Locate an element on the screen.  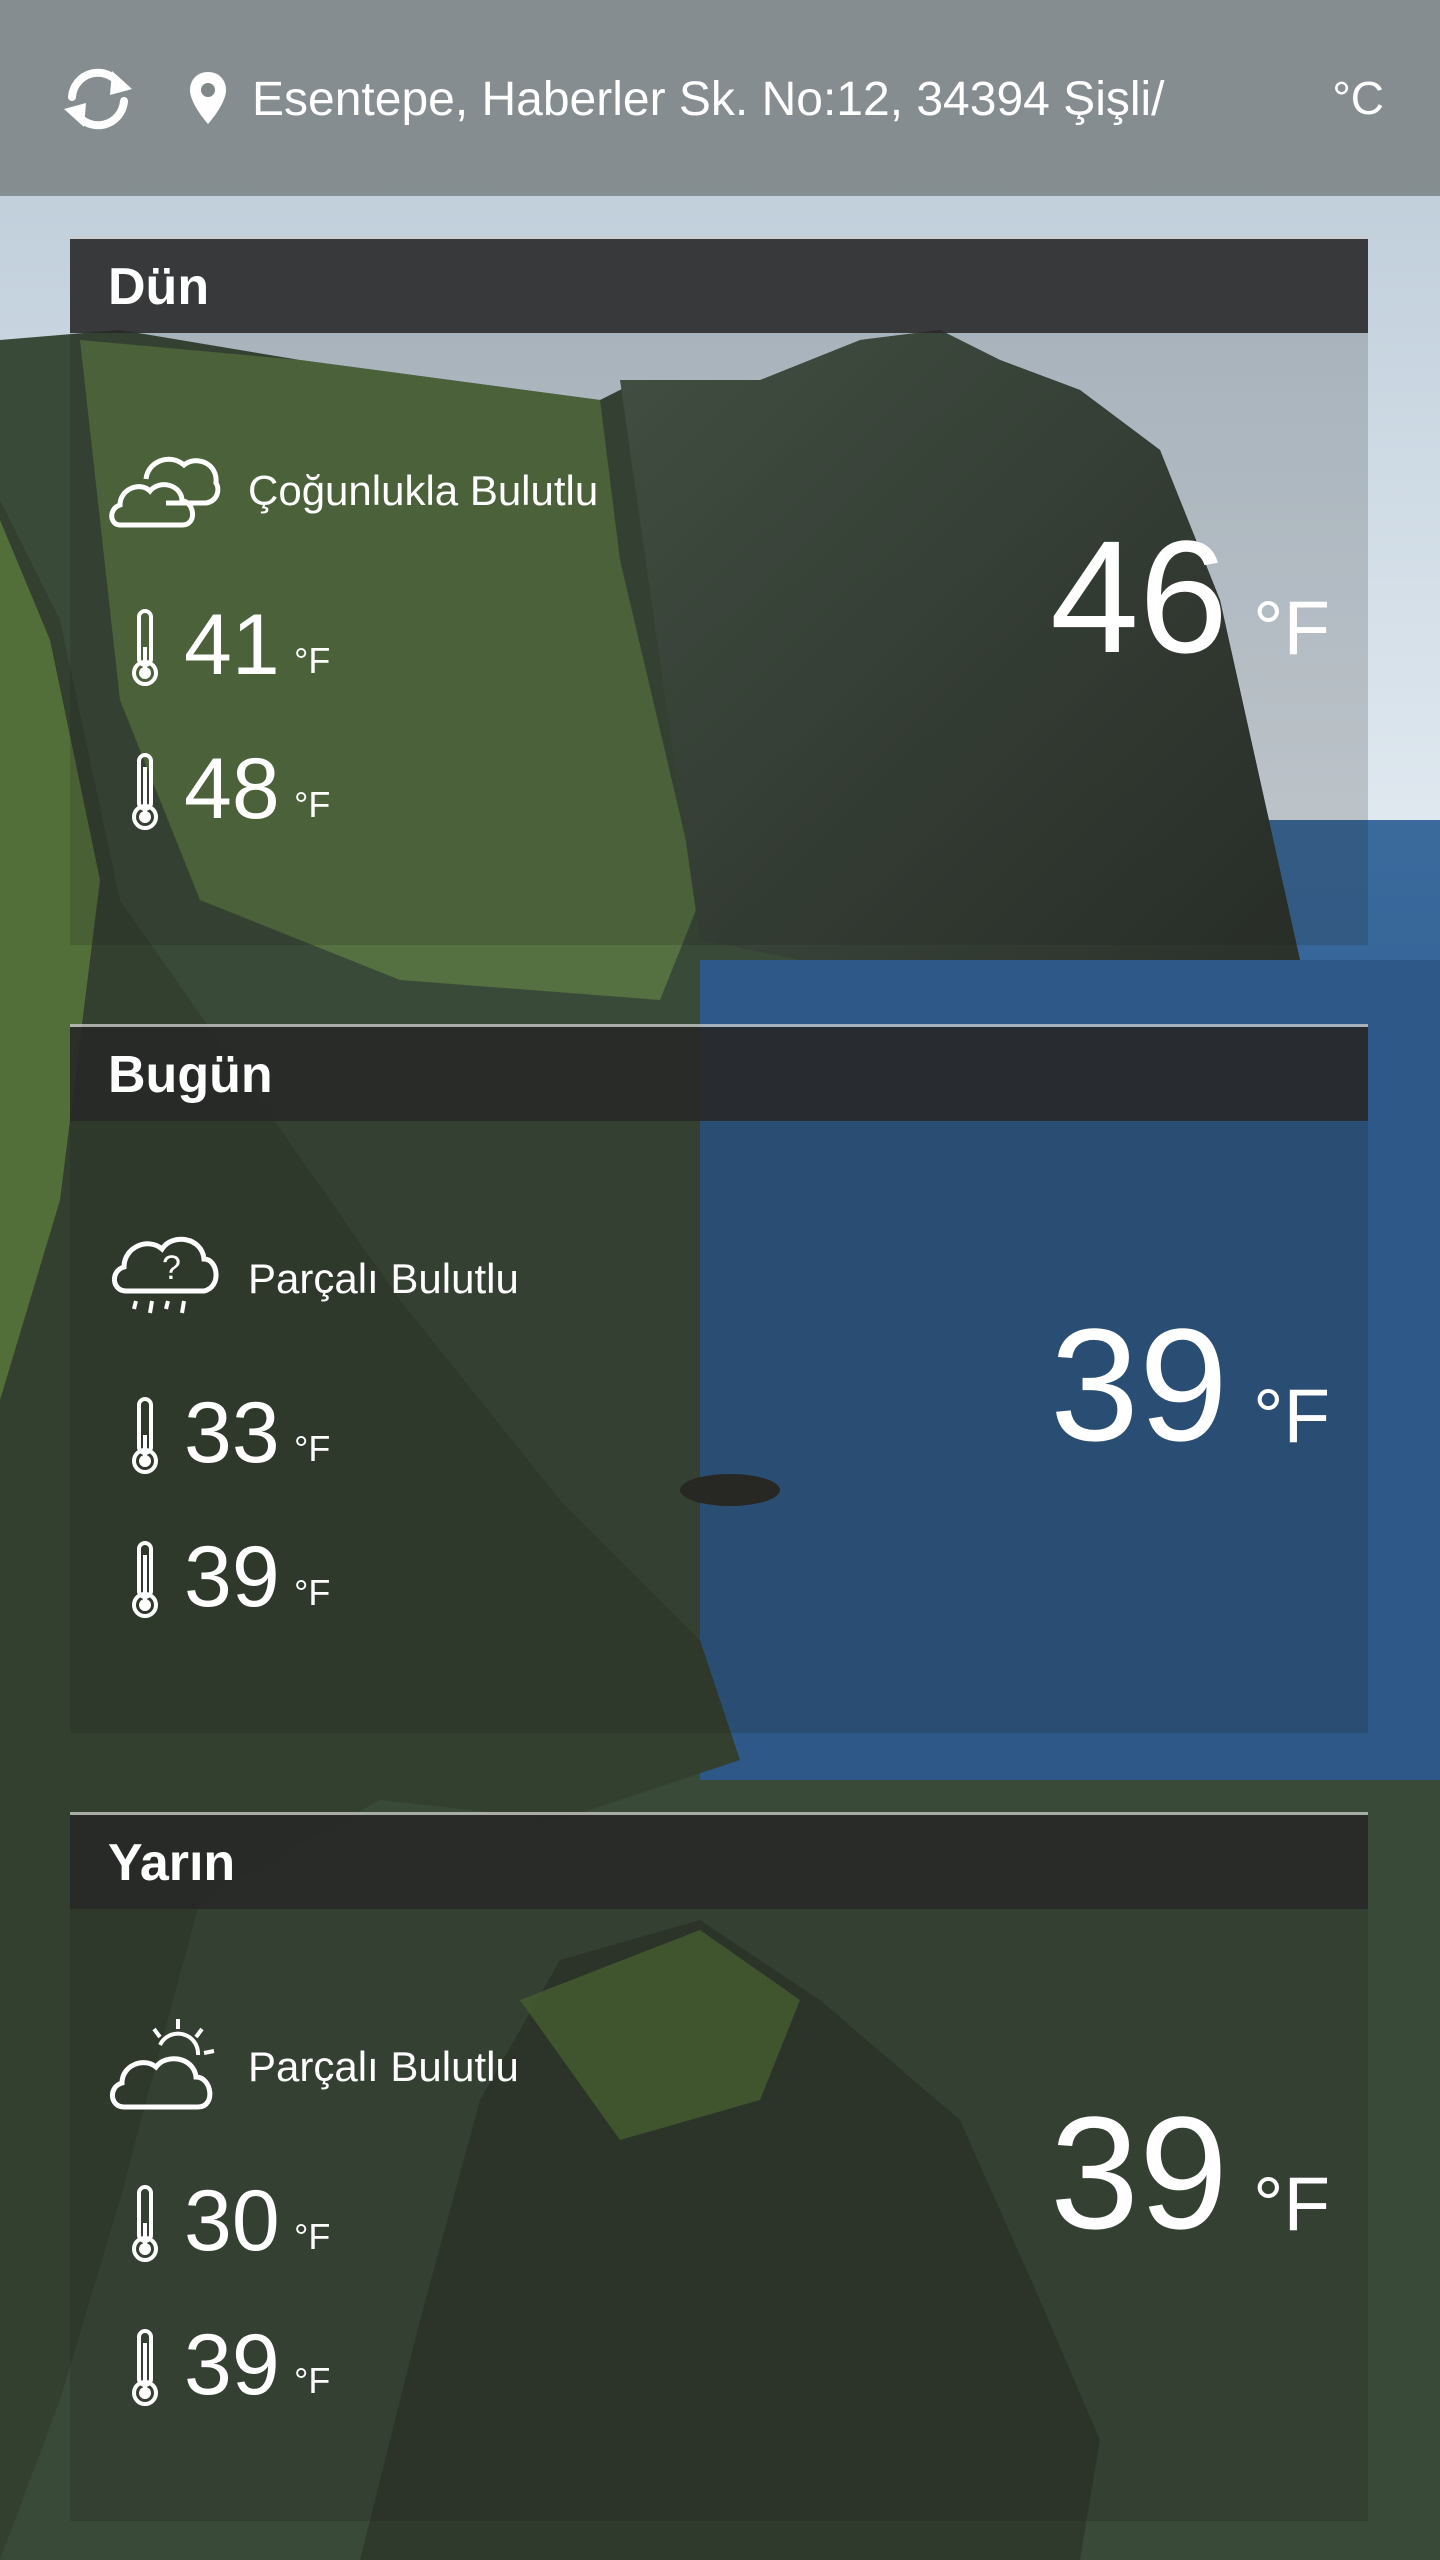
low-temperature: 33 is located at coordinates (232, 1433).